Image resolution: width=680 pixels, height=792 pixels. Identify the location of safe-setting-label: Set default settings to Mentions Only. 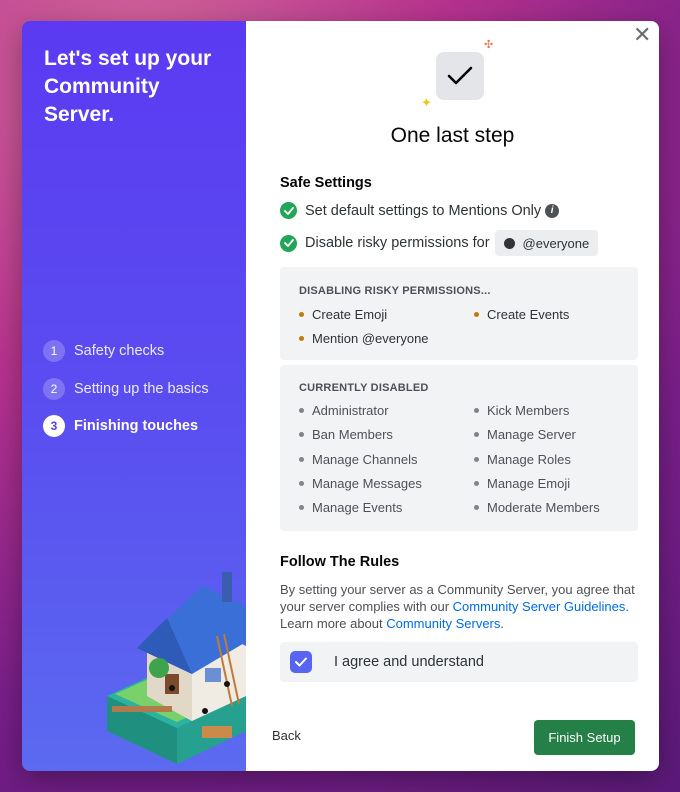
(423, 210).